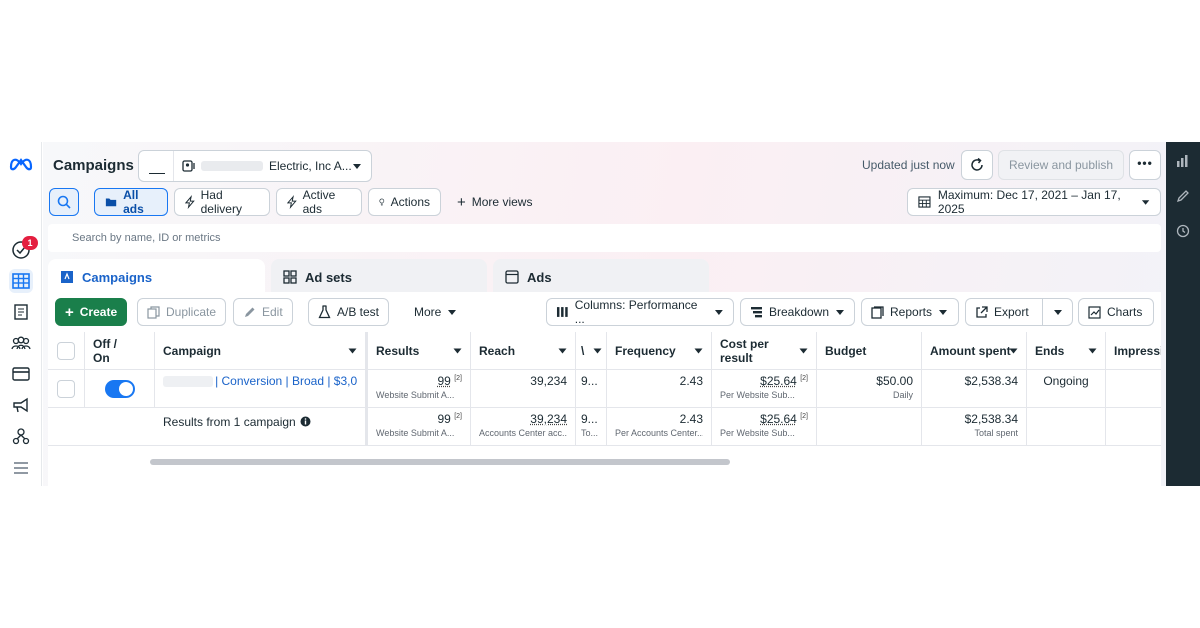 The image size is (1200, 628). What do you see at coordinates (778, 381) in the screenshot?
I see `row-cpr-value: $25.64` at bounding box center [778, 381].